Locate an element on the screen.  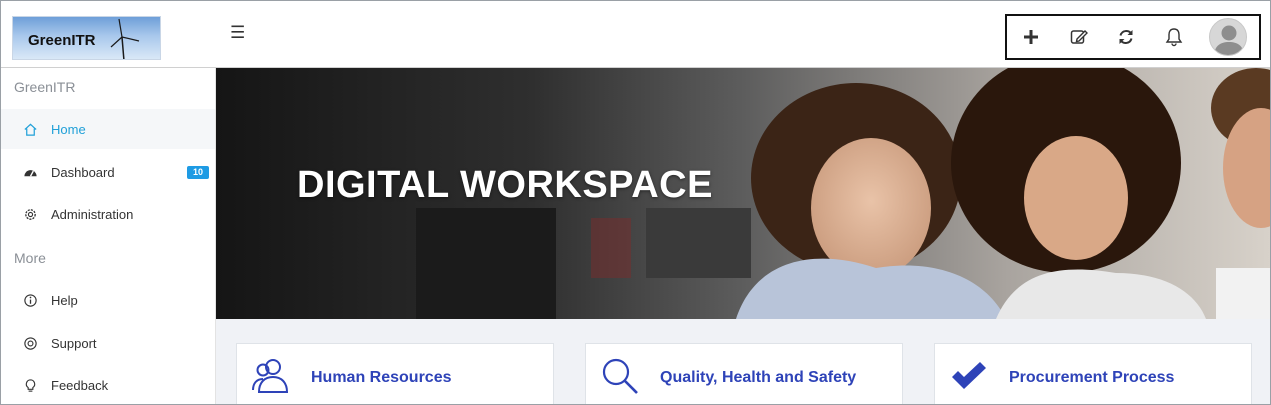
sidebar-item-label: Administration is located at coordinates (92, 214).